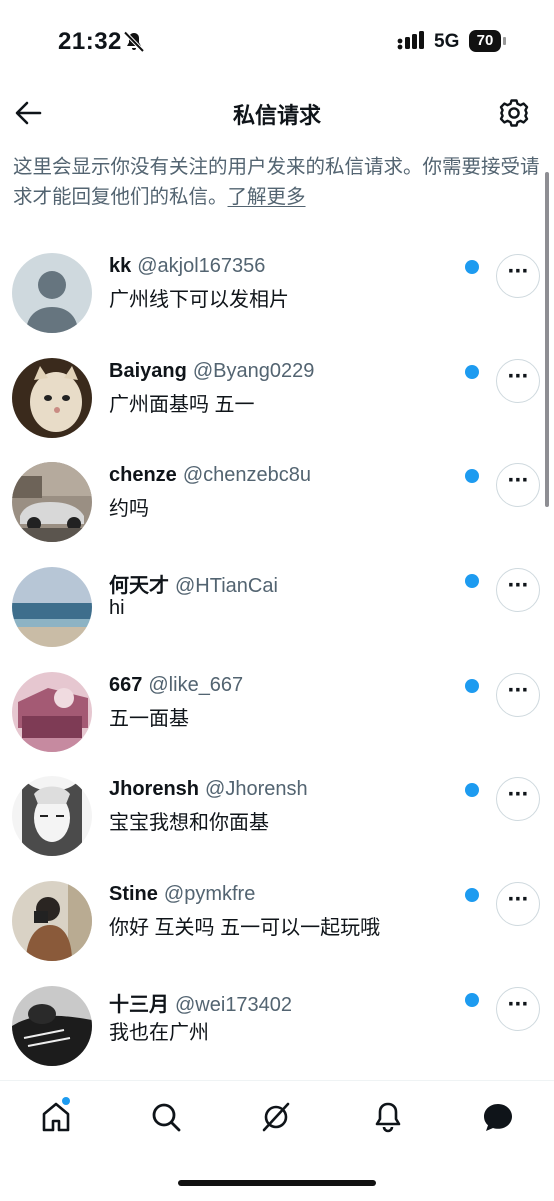 The height and width of the screenshot is (1201, 554). I want to click on sender-handle: @wei173402, so click(234, 1004).